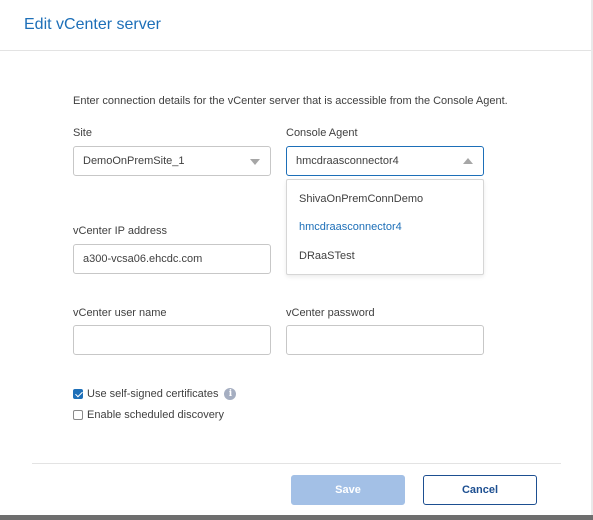 The image size is (593, 520). Describe the element at coordinates (172, 340) in the screenshot. I see `vcenter-user-input` at that location.